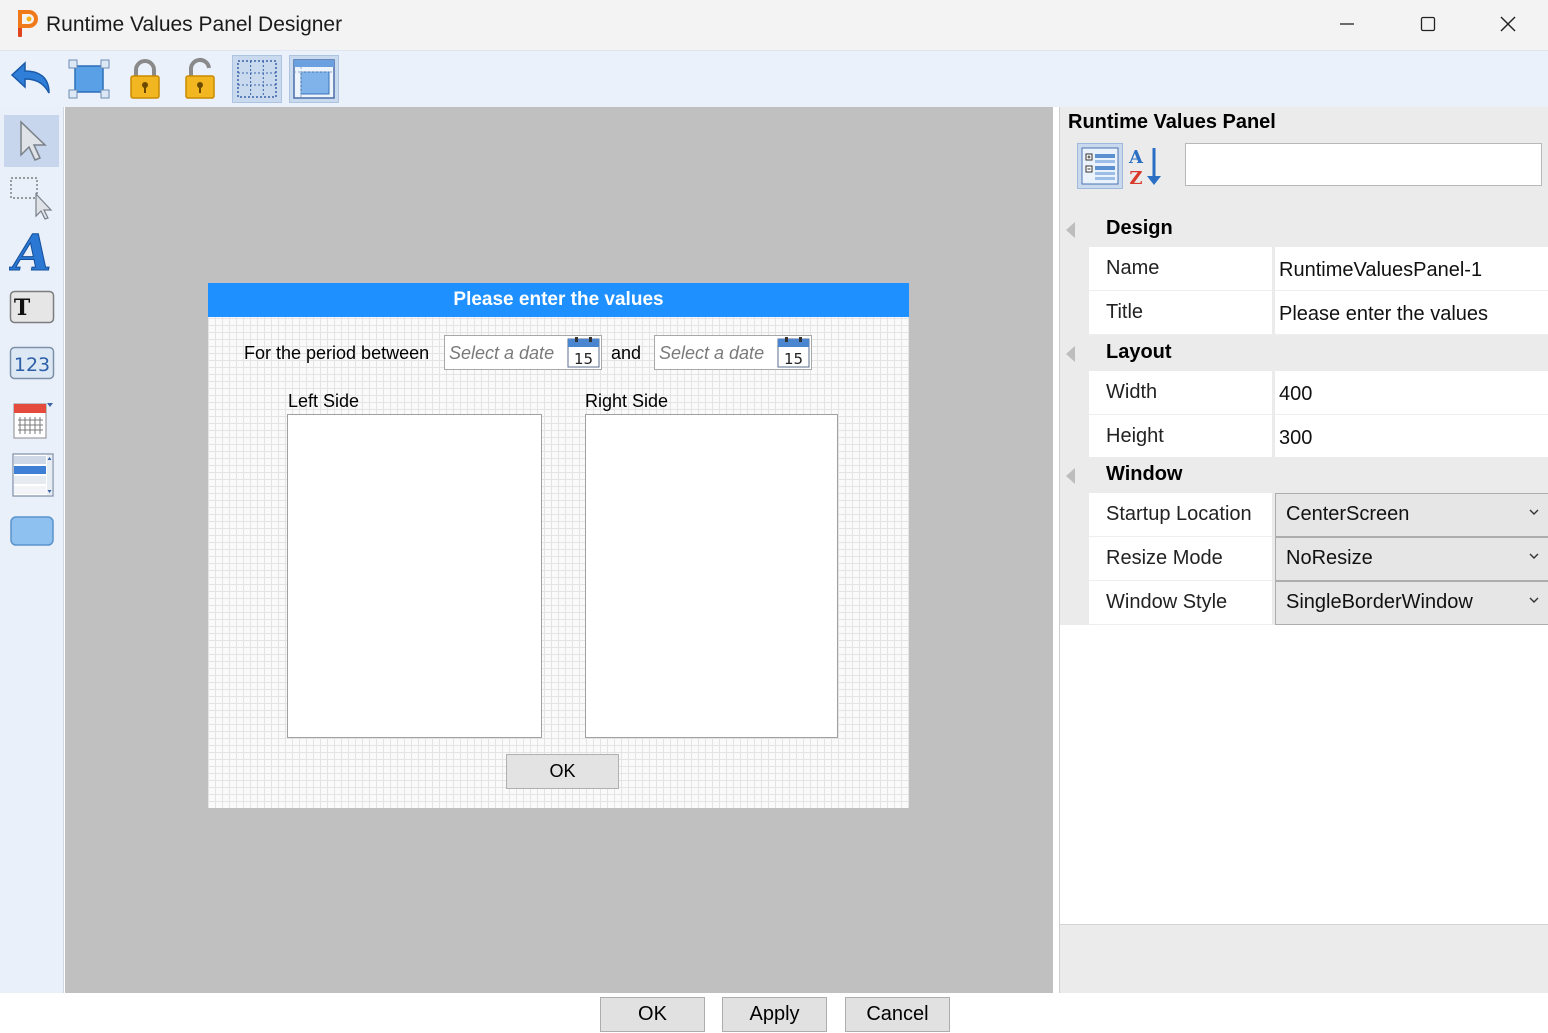 This screenshot has height=1033, width=1548. I want to click on alphabetical-sort-button: A Z, so click(1146, 166).